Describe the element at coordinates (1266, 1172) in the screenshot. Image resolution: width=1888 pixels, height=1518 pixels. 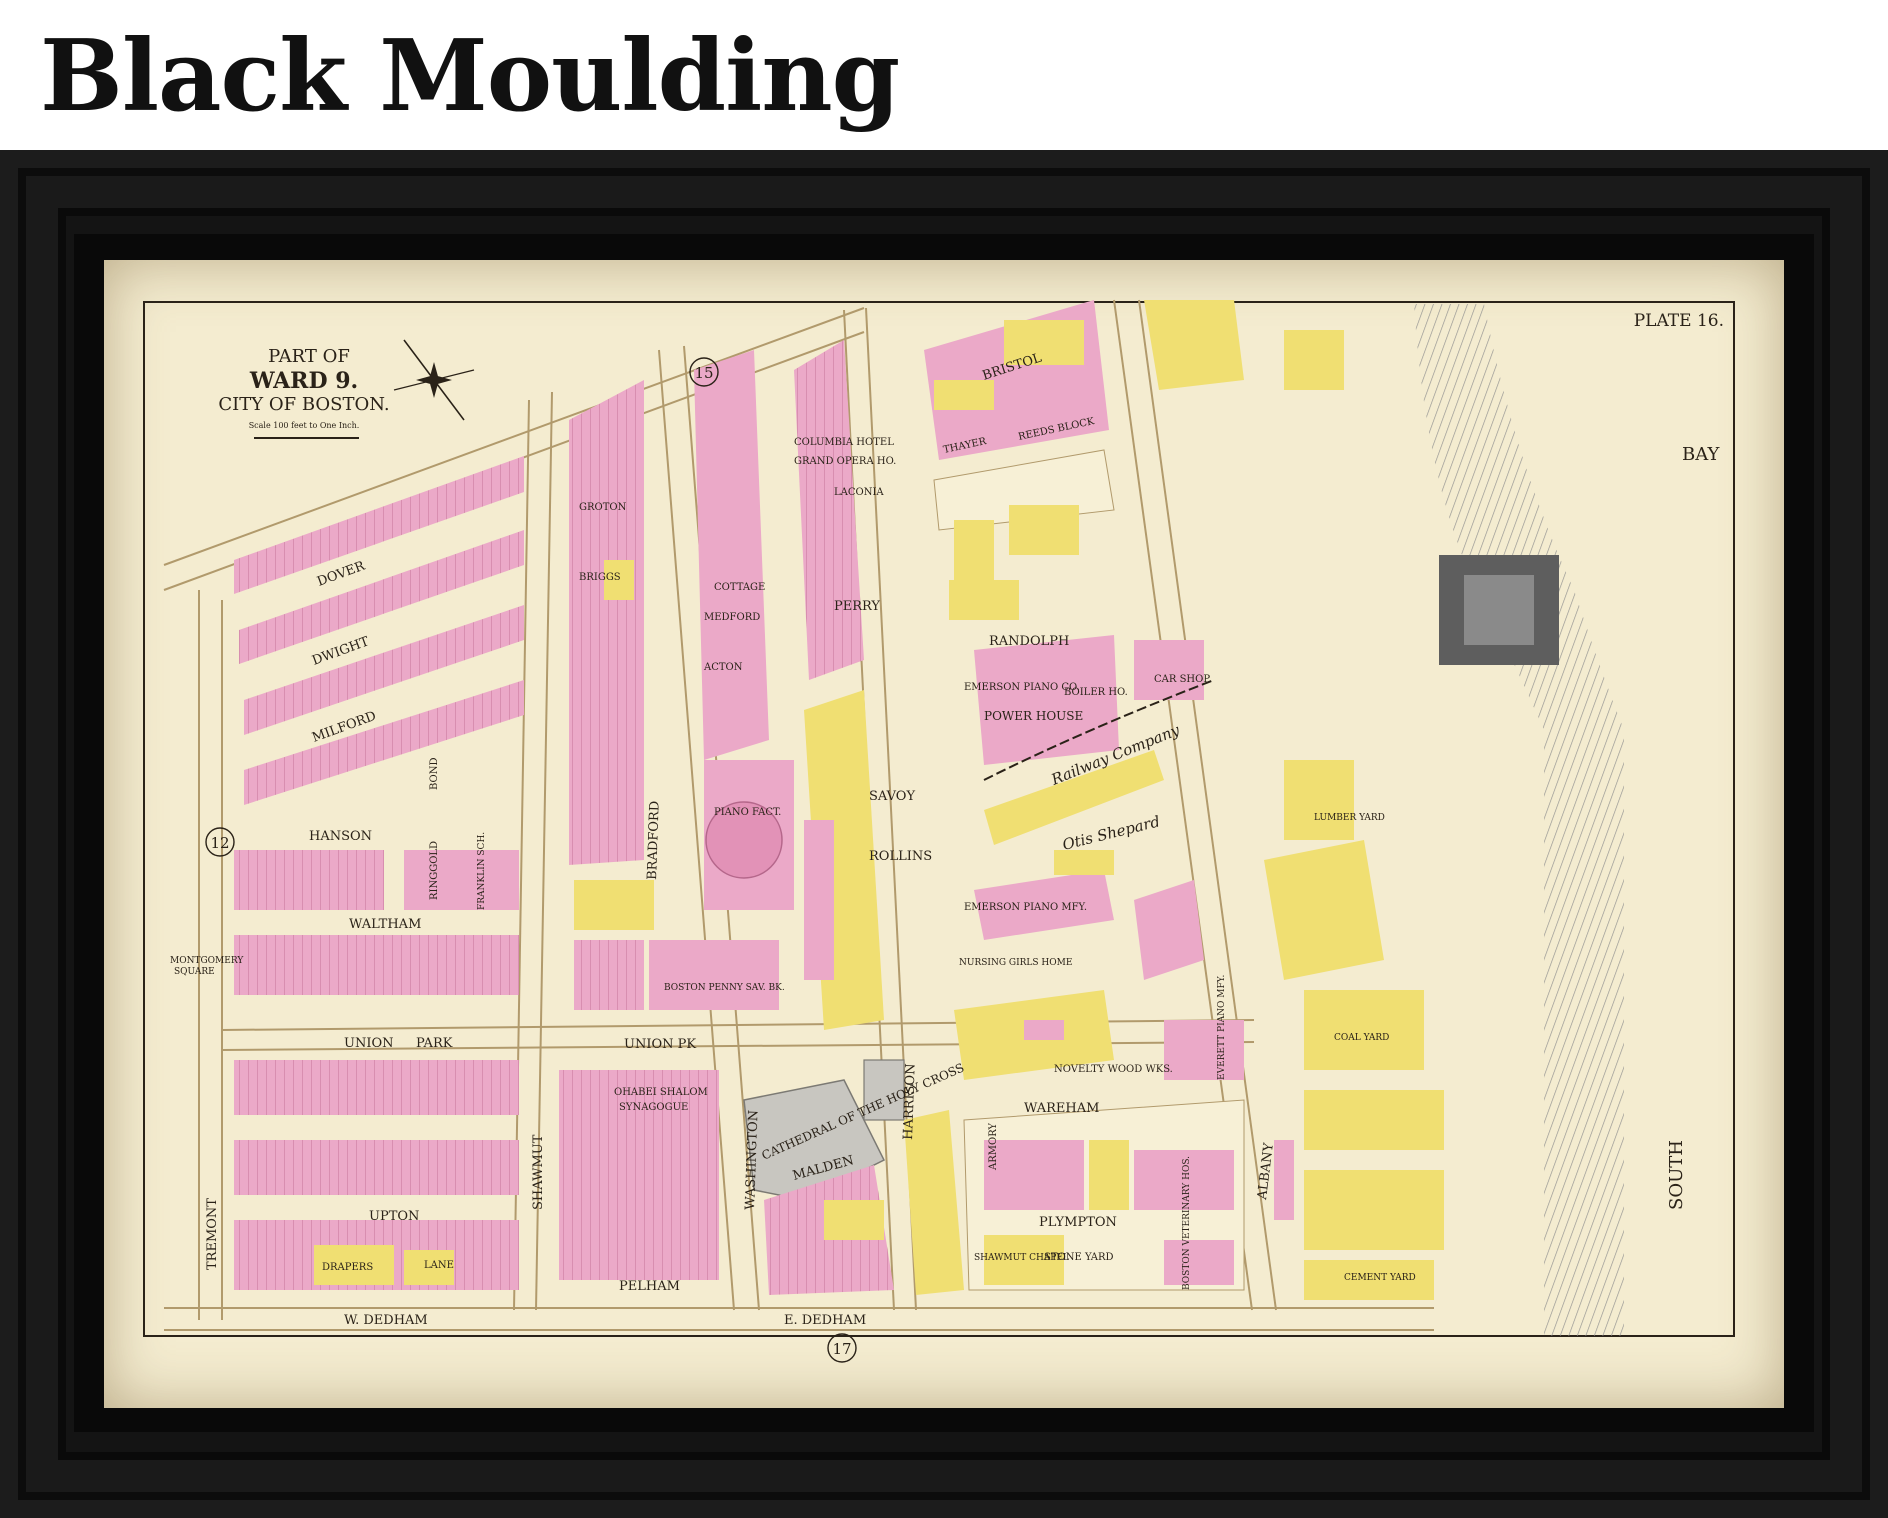
I see `street-albany: ALBANY` at that location.